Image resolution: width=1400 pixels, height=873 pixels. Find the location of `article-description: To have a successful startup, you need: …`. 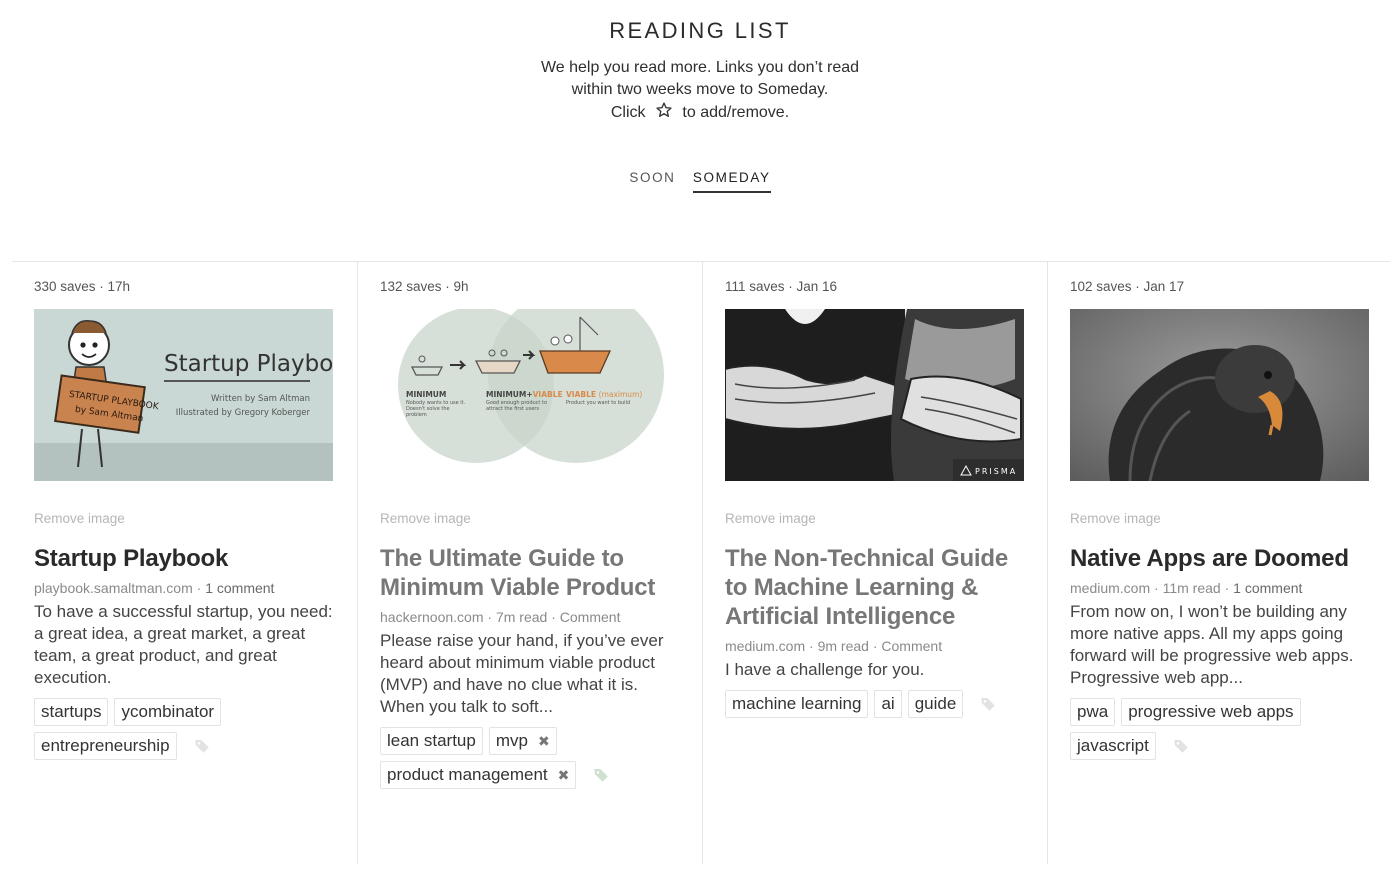

article-description: To have a successful startup, you need: … is located at coordinates (183, 644).